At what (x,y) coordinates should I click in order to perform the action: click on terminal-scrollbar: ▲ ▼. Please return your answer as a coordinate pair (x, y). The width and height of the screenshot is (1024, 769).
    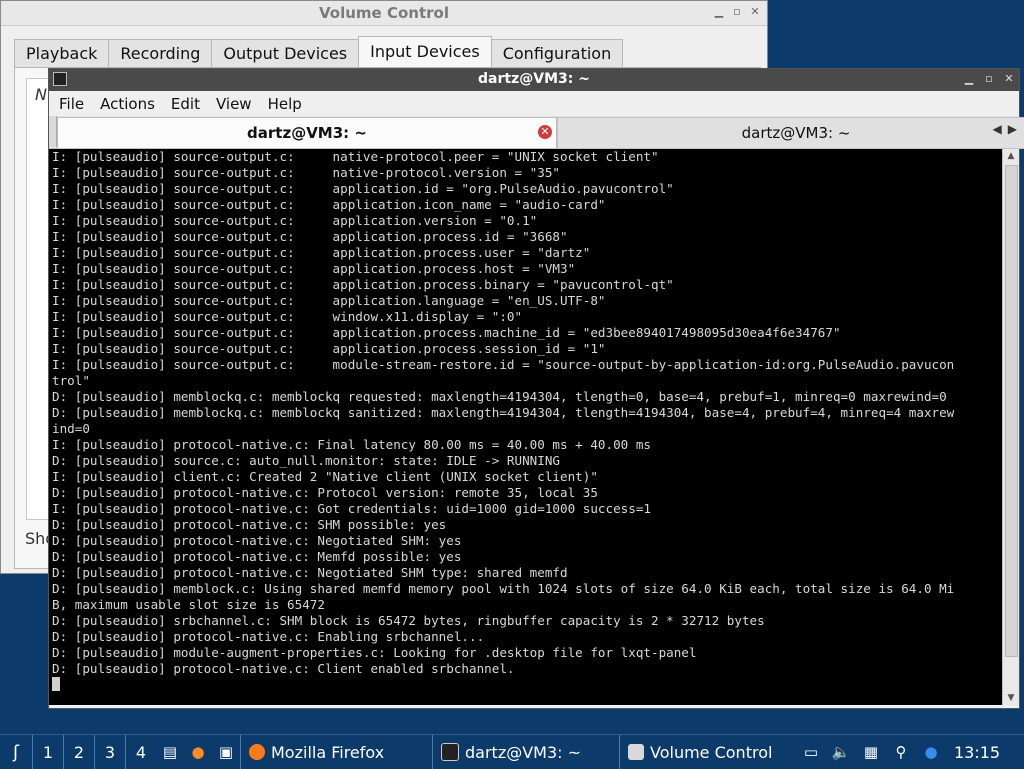
    Looking at the image, I should click on (1010, 427).